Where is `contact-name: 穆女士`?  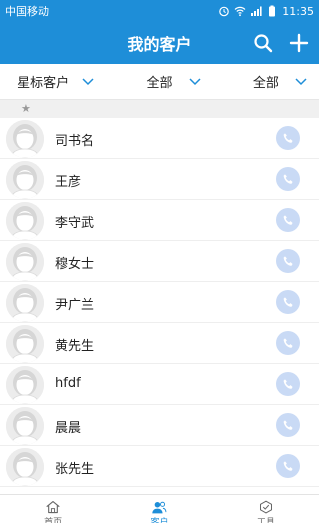 contact-name: 穆女士 is located at coordinates (75, 264).